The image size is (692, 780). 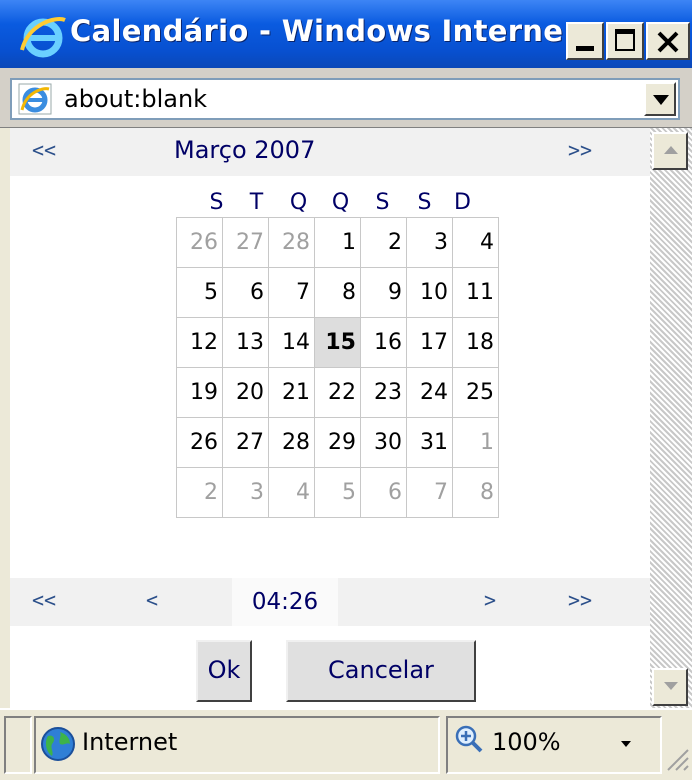 What do you see at coordinates (245, 150) in the screenshot?
I see `month-year-label: Março 2007` at bounding box center [245, 150].